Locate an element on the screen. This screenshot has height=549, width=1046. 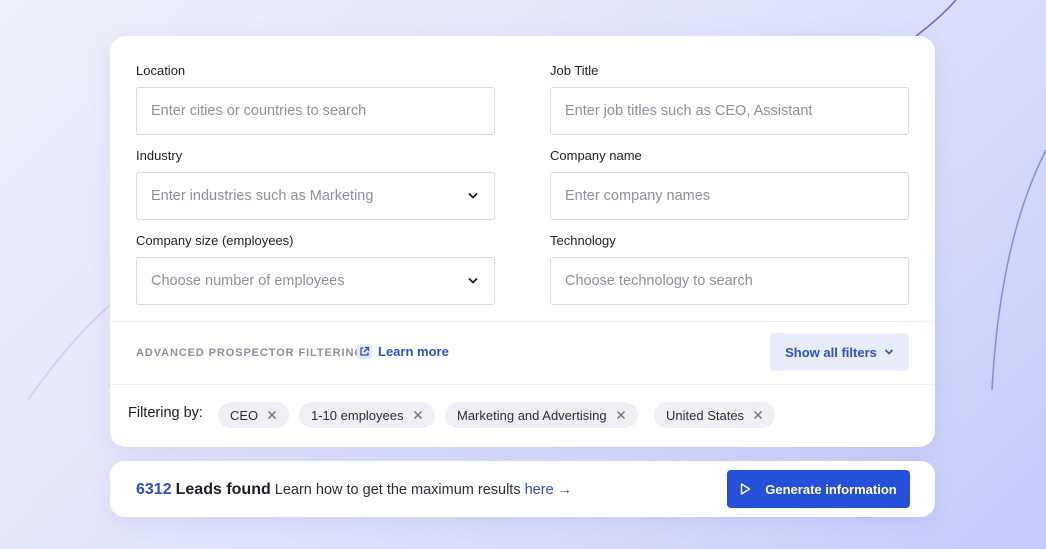
company-name-field: Company name Enter company names is located at coordinates (729, 184).